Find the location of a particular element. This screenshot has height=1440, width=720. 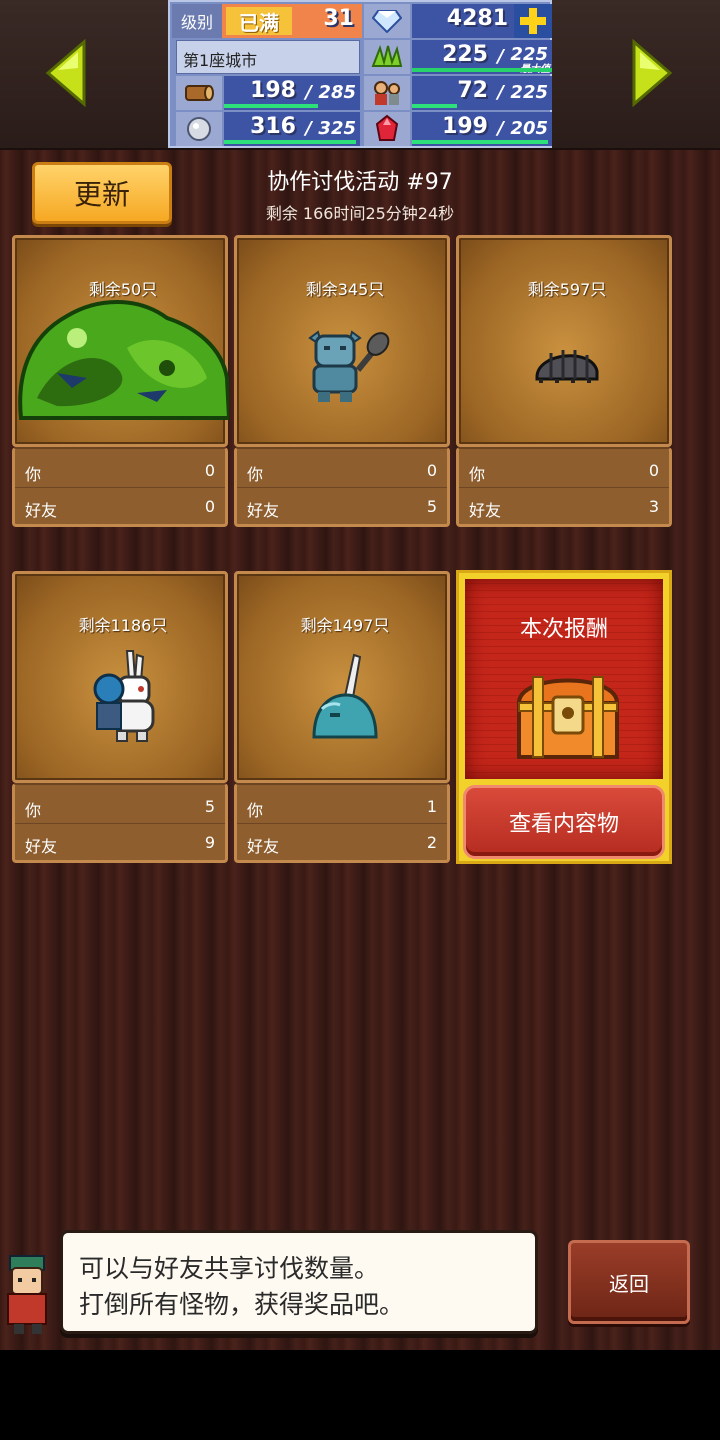

score-friend-row: 好友 2 is located at coordinates (342, 842).